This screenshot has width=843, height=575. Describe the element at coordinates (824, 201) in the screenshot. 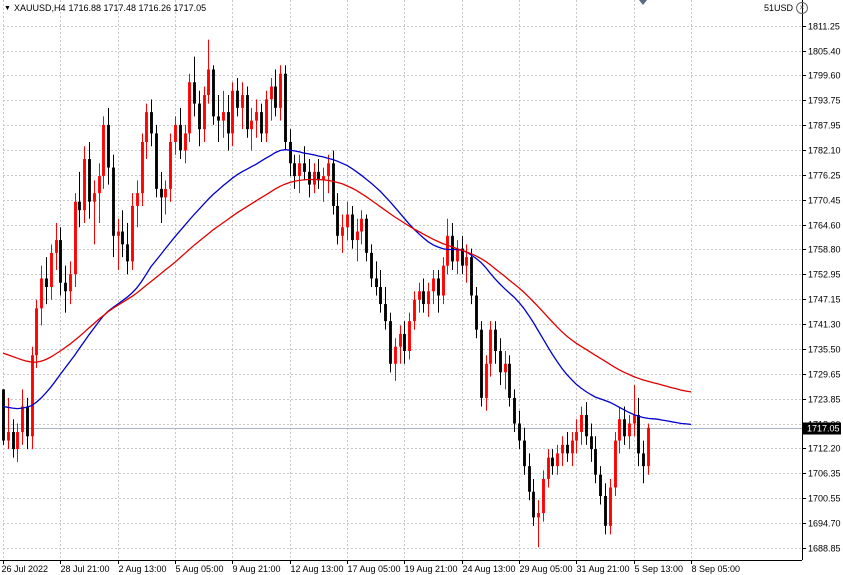

I see `y-tick-label: 1770.45` at that location.